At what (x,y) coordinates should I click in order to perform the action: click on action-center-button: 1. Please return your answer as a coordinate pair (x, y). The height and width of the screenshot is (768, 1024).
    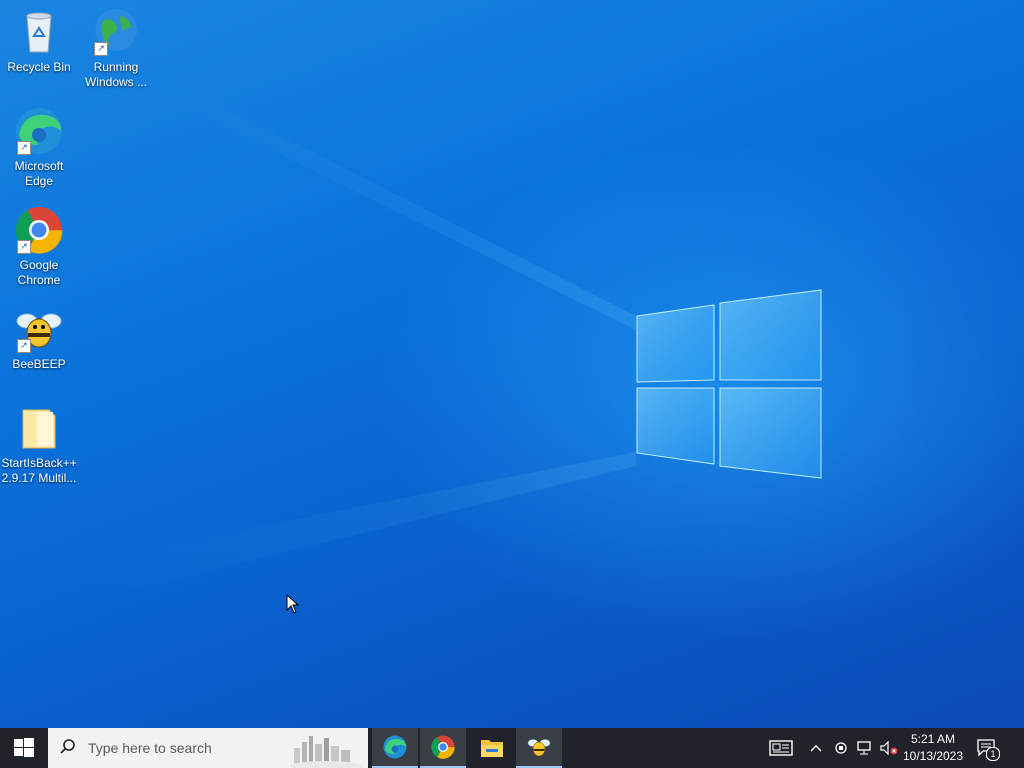
    Looking at the image, I should click on (987, 748).